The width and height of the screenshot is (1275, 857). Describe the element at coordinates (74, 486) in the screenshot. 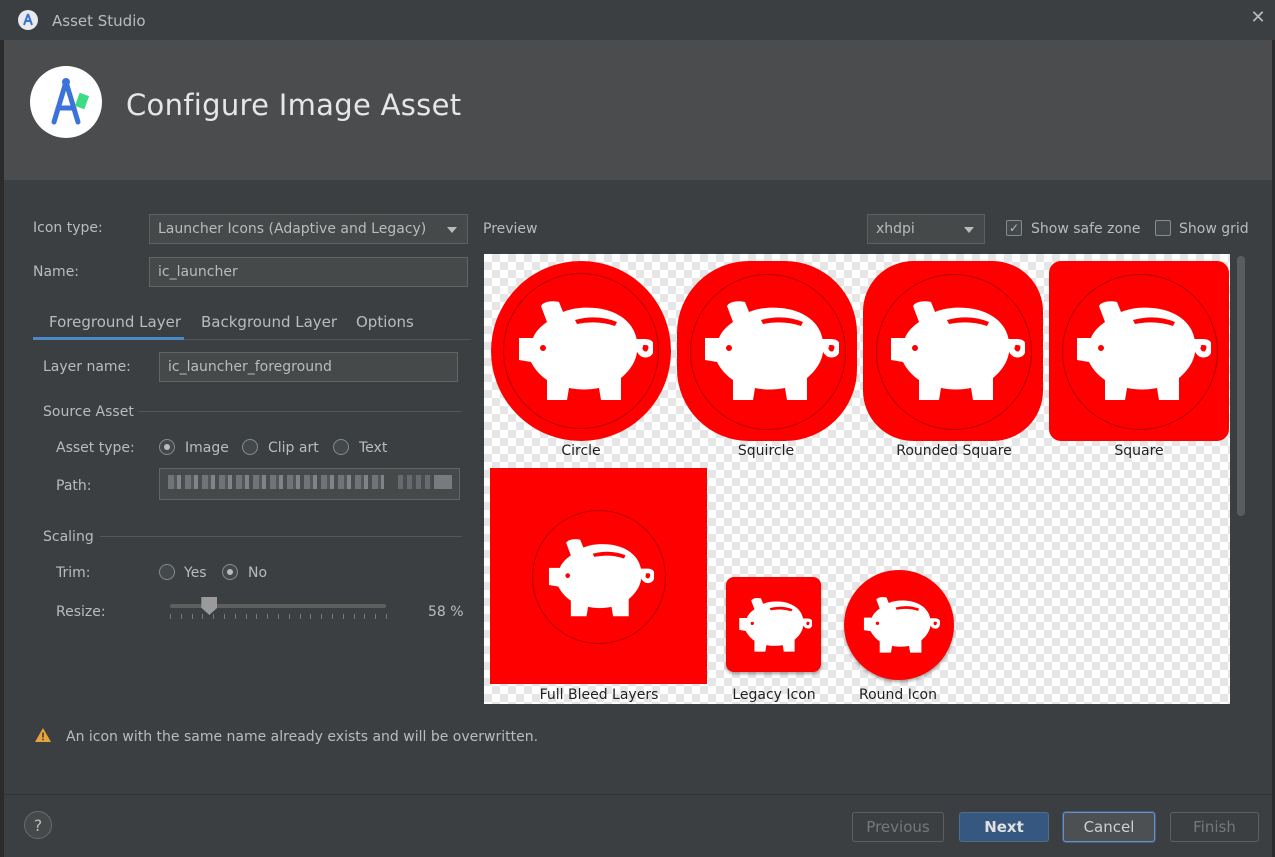

I see `path-label: Path:` at that location.